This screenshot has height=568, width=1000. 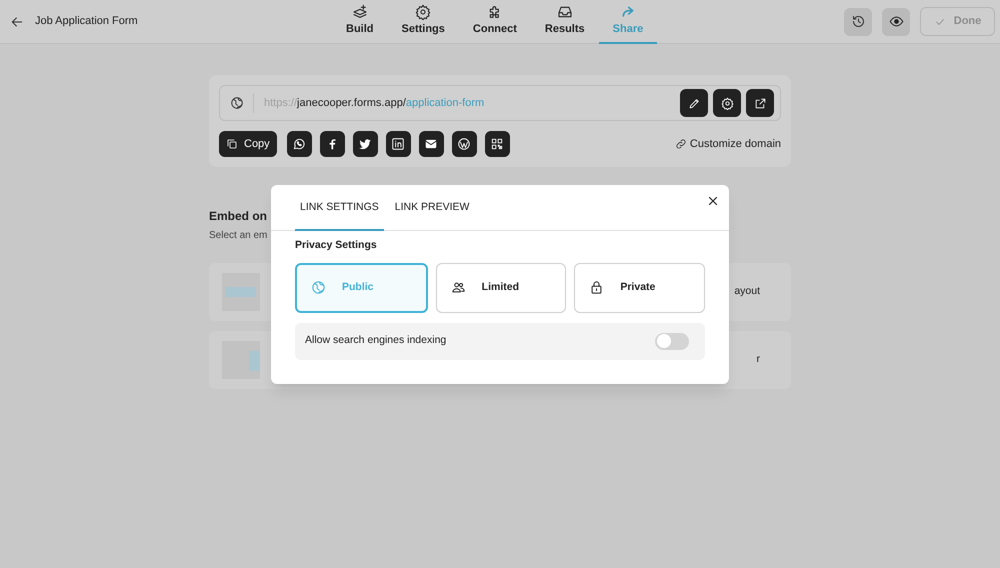 I want to click on privacy-option: Private, so click(x=640, y=287).